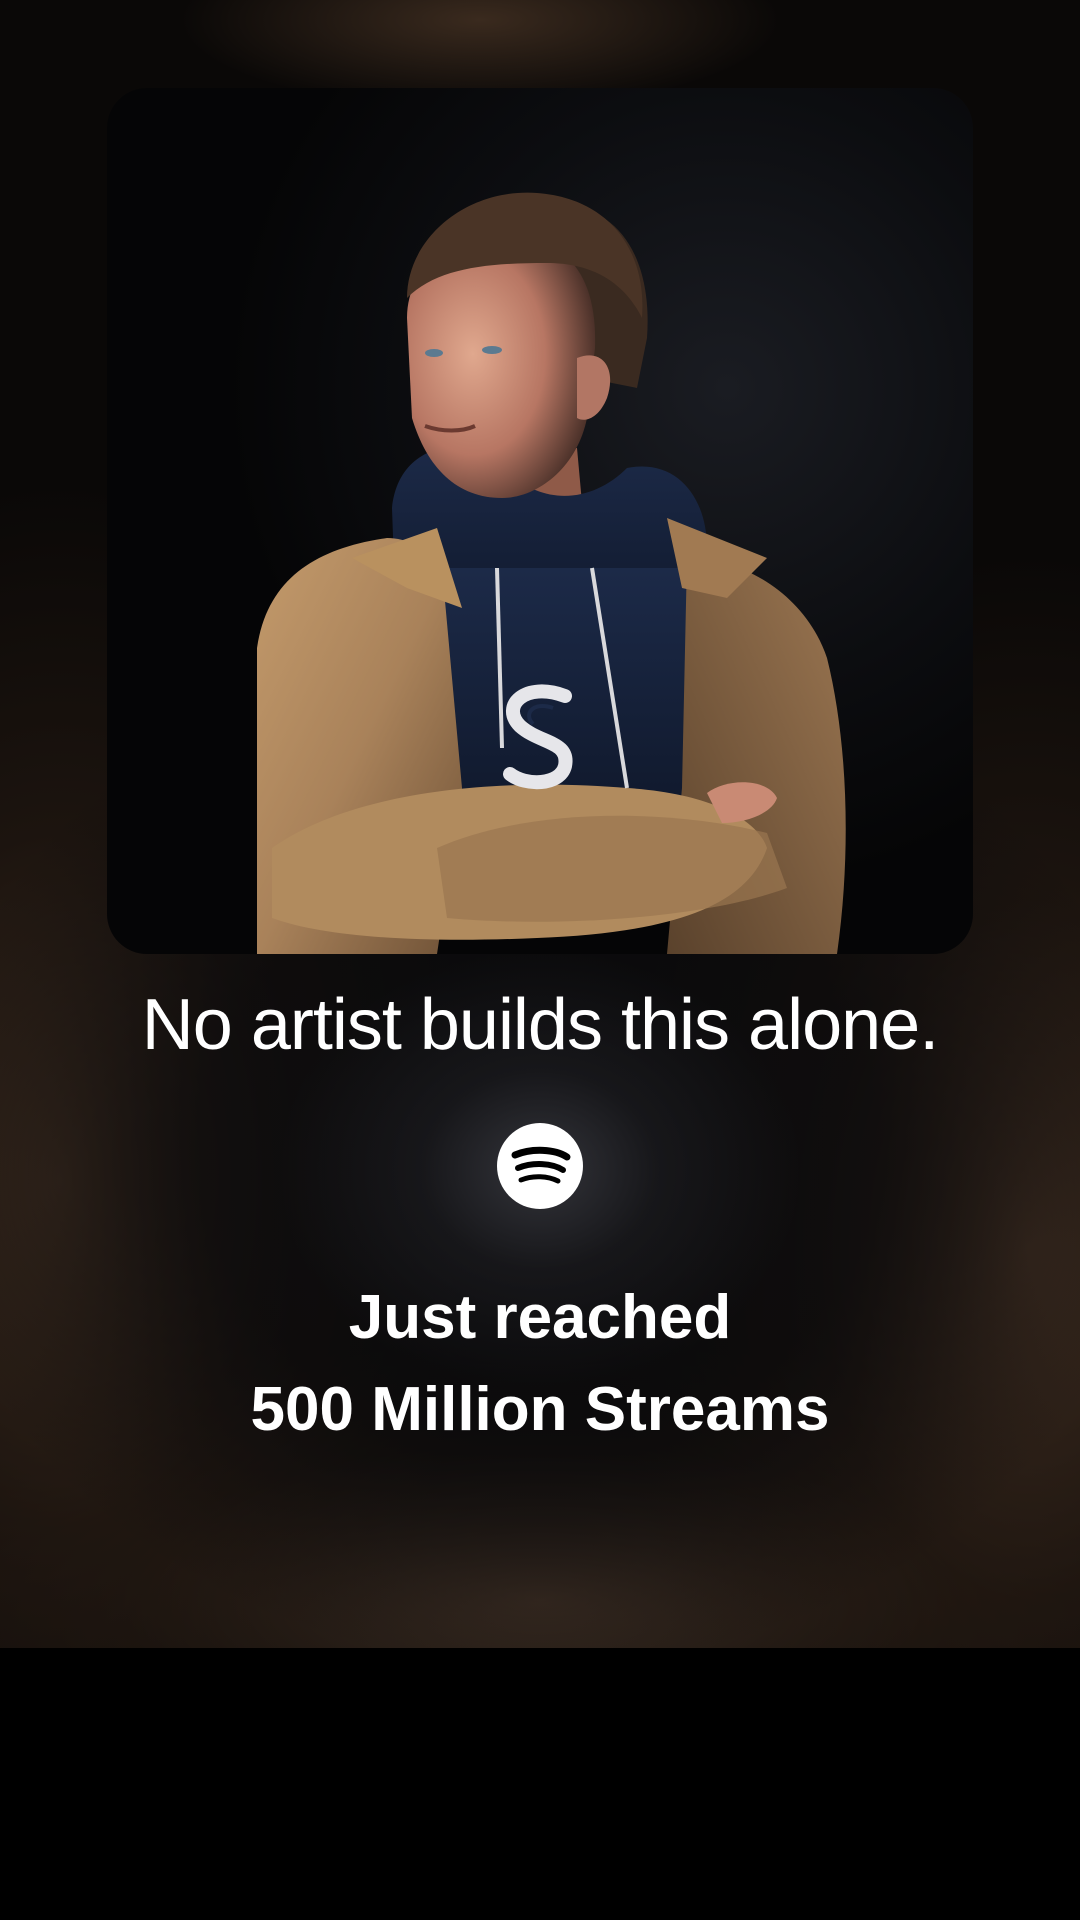  Describe the element at coordinates (540, 1025) in the screenshot. I see `headline: No artist builds this alone.` at that location.